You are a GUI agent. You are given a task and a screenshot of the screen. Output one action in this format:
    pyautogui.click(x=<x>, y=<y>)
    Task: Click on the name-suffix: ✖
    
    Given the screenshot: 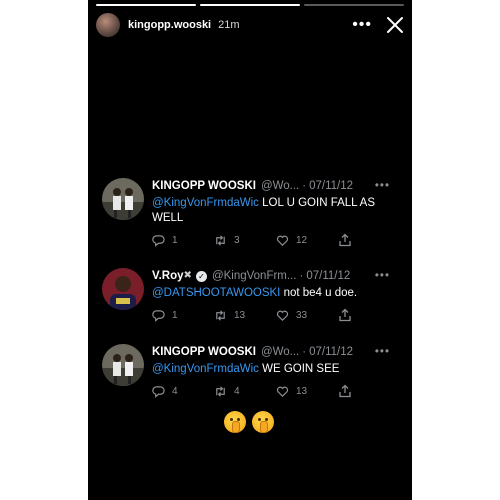 What is the action you would take?
    pyautogui.click(x=187, y=275)
    